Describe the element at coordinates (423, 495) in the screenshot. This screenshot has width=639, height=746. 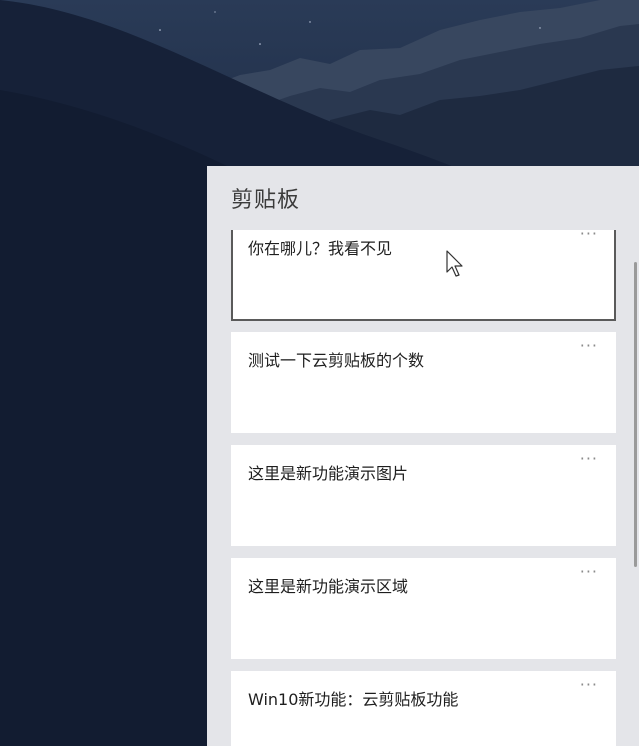
I see `clipboard-item: 这里是新功能演示图片 ···` at that location.